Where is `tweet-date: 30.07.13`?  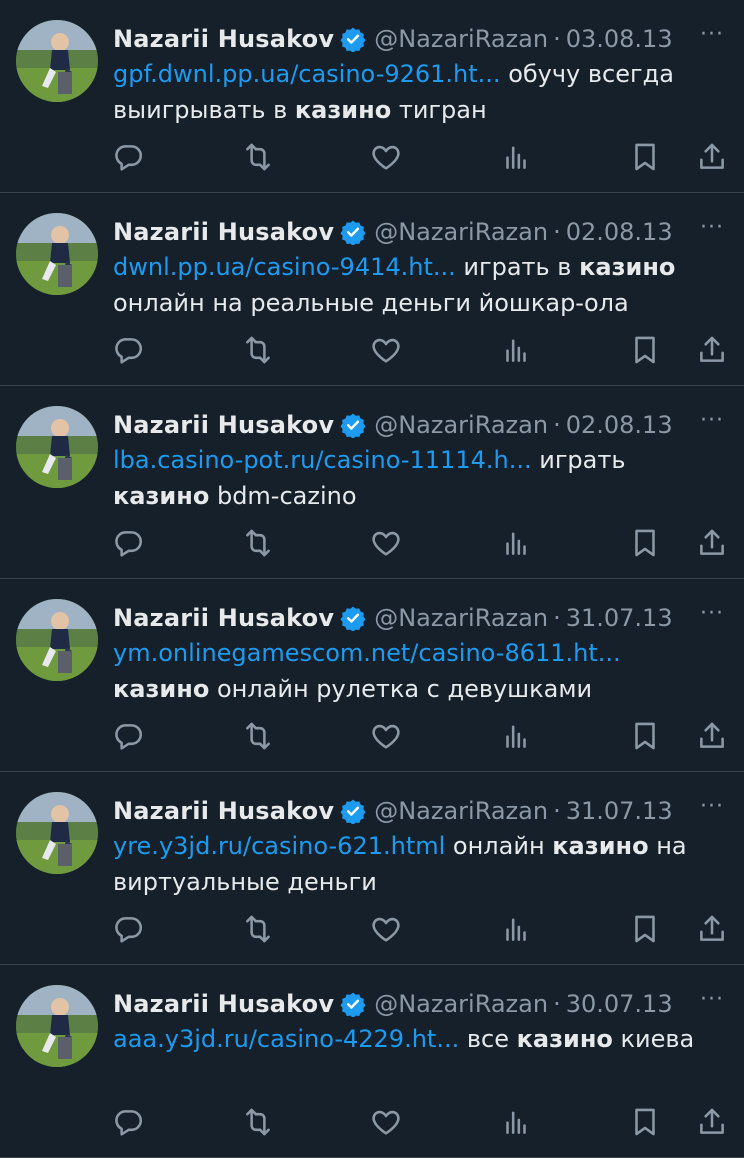 tweet-date: 30.07.13 is located at coordinates (619, 1004).